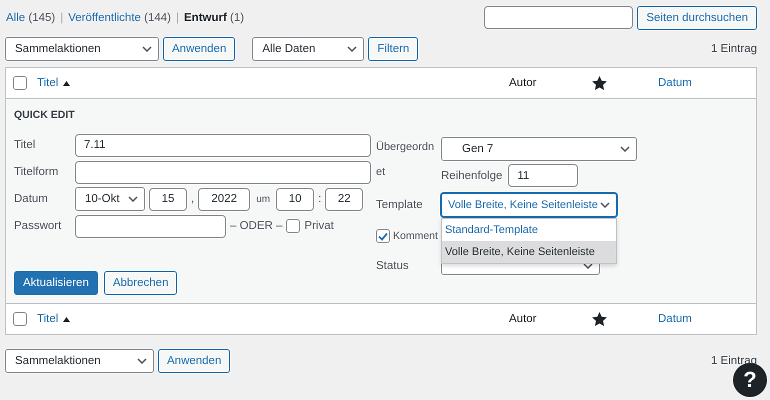  Describe the element at coordinates (750, 380) in the screenshot. I see `help-button: ?` at that location.